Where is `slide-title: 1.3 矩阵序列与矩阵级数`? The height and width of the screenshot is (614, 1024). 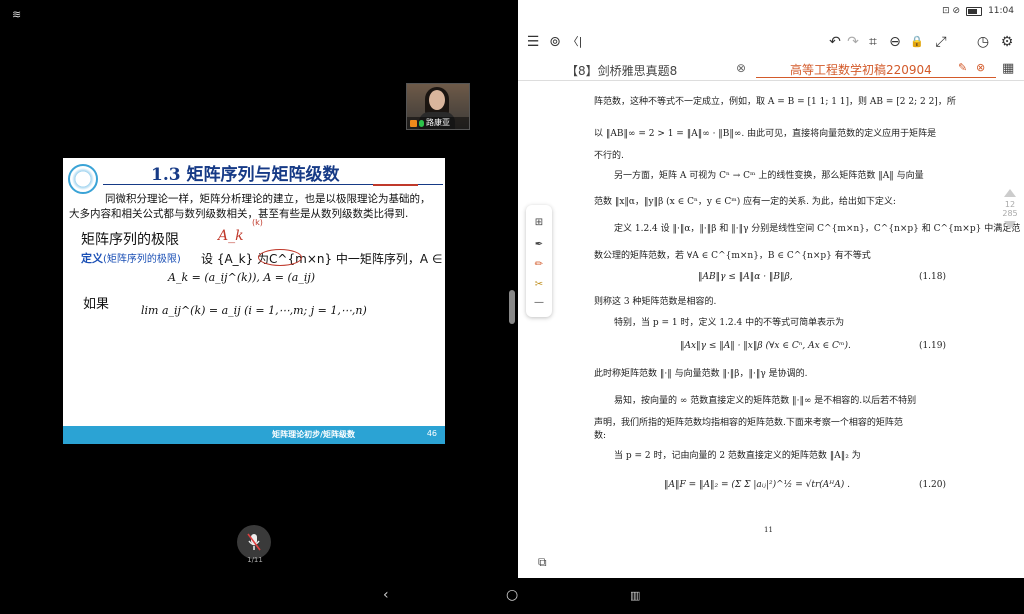
slide-title: 1.3 矩阵序列与矩阵级数 is located at coordinates (245, 175).